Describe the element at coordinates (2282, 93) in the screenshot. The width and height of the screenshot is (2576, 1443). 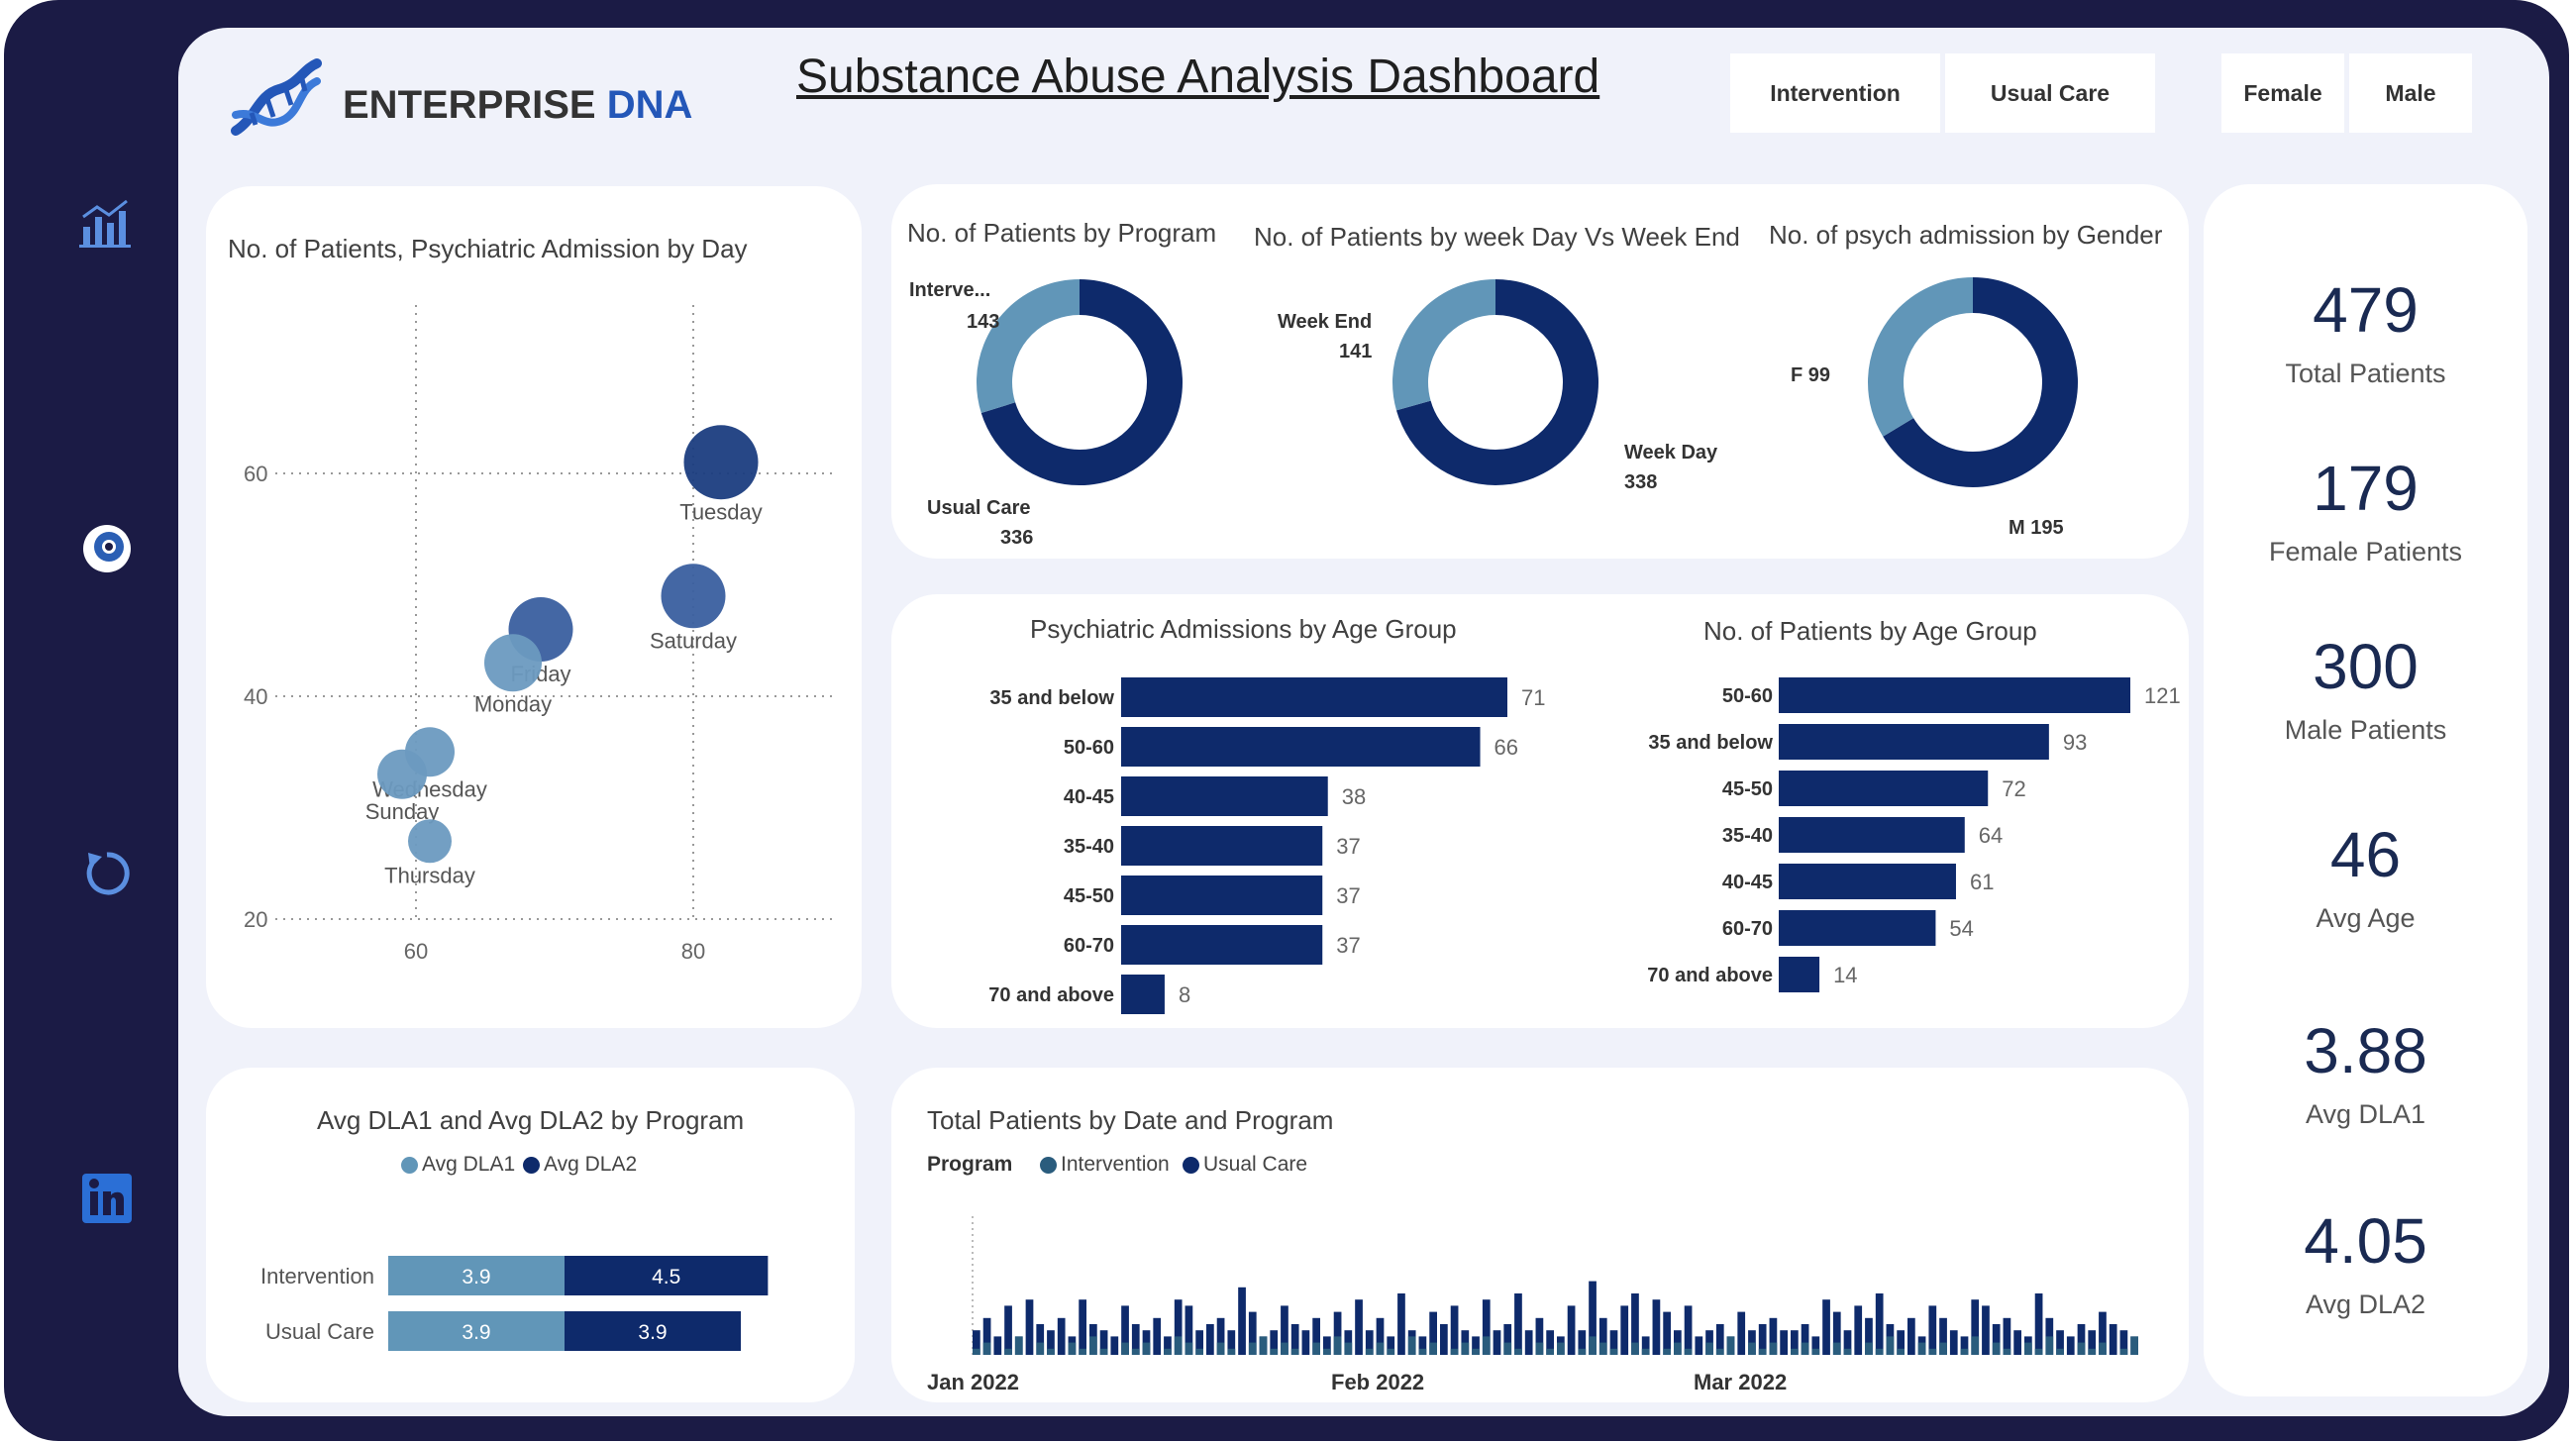
I see `slicer-female-button: Female` at that location.